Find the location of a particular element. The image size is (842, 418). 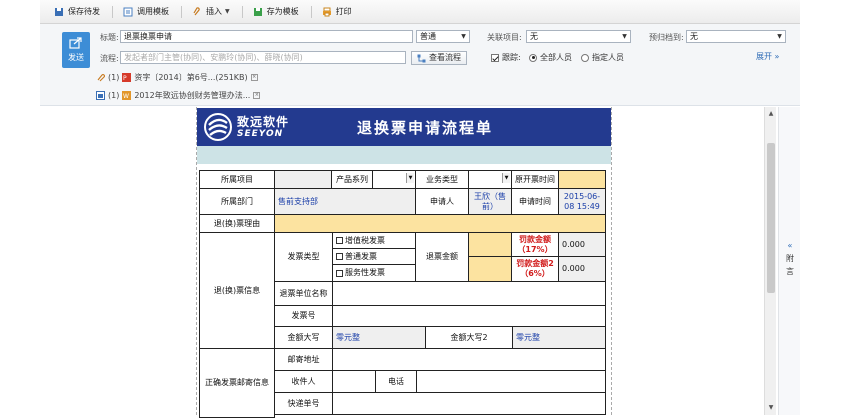

save-draft-button: 保存待发 is located at coordinates (77, 12).